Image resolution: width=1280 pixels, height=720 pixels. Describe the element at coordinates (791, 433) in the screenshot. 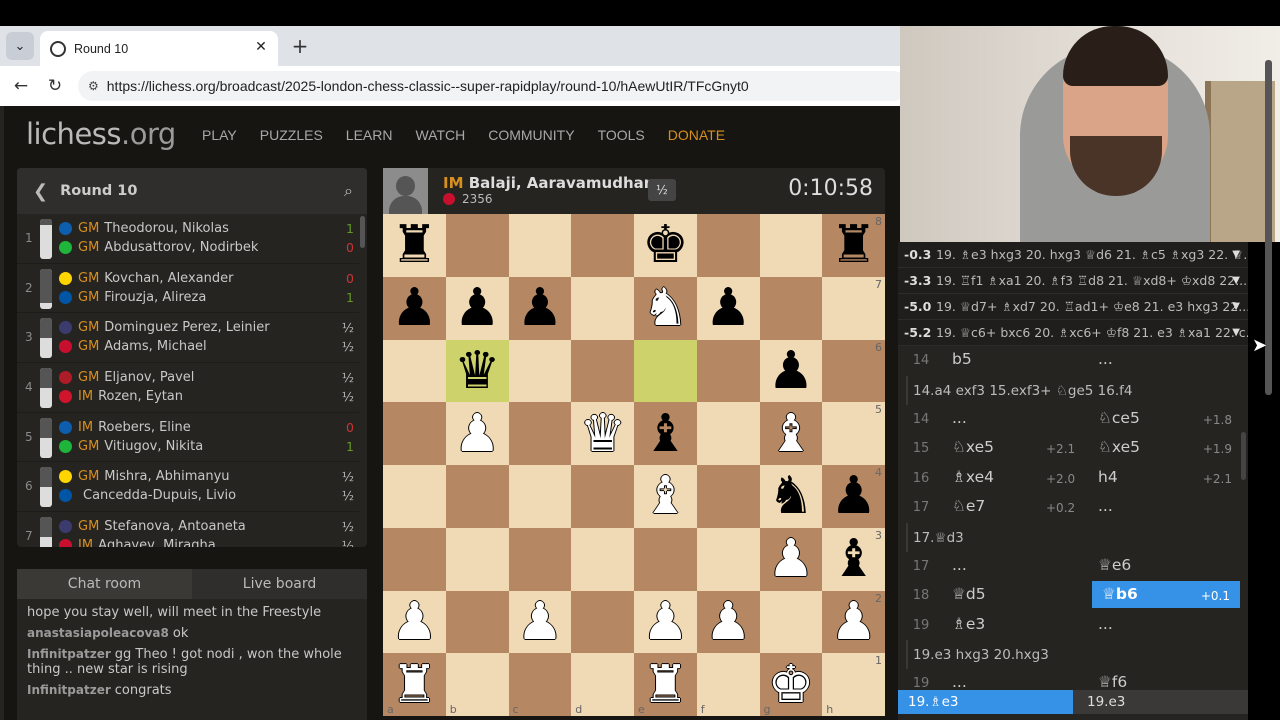

I see `square-g5: ♝` at that location.